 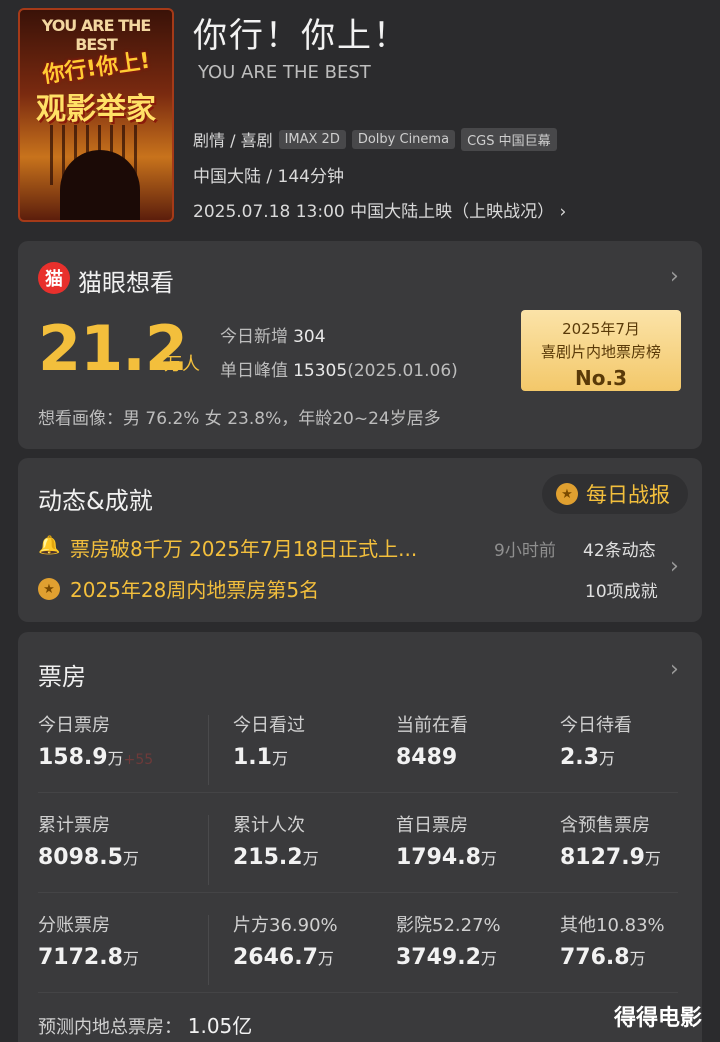 I want to click on region-duration: 中国大陆 / 144分钟, so click(x=268, y=177).